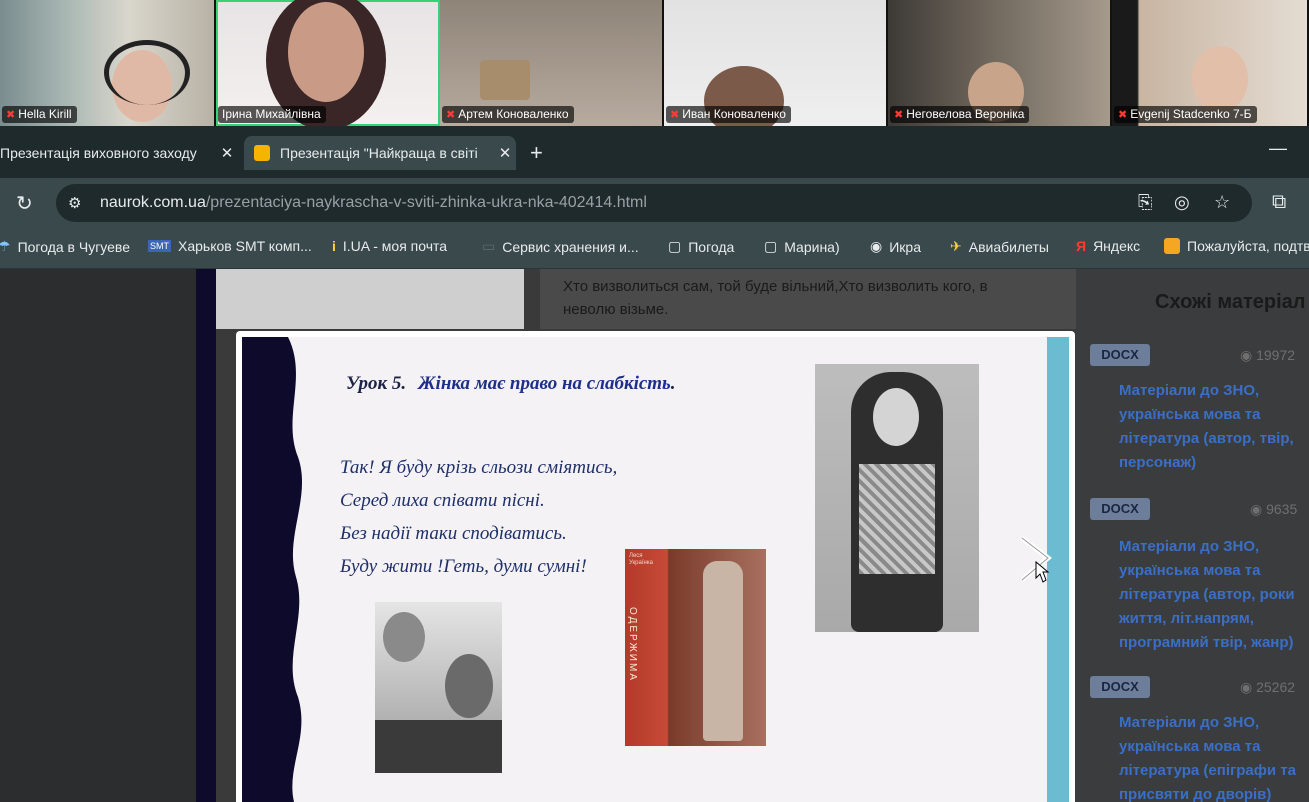  What do you see at coordinates (334, 246) in the screenshot?
I see `iua-logo-icon: i` at bounding box center [334, 246].